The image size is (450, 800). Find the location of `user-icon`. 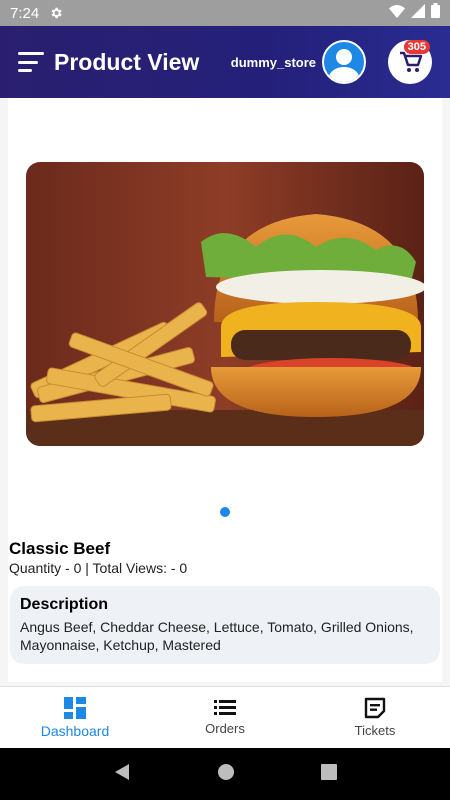

user-icon is located at coordinates (344, 65).